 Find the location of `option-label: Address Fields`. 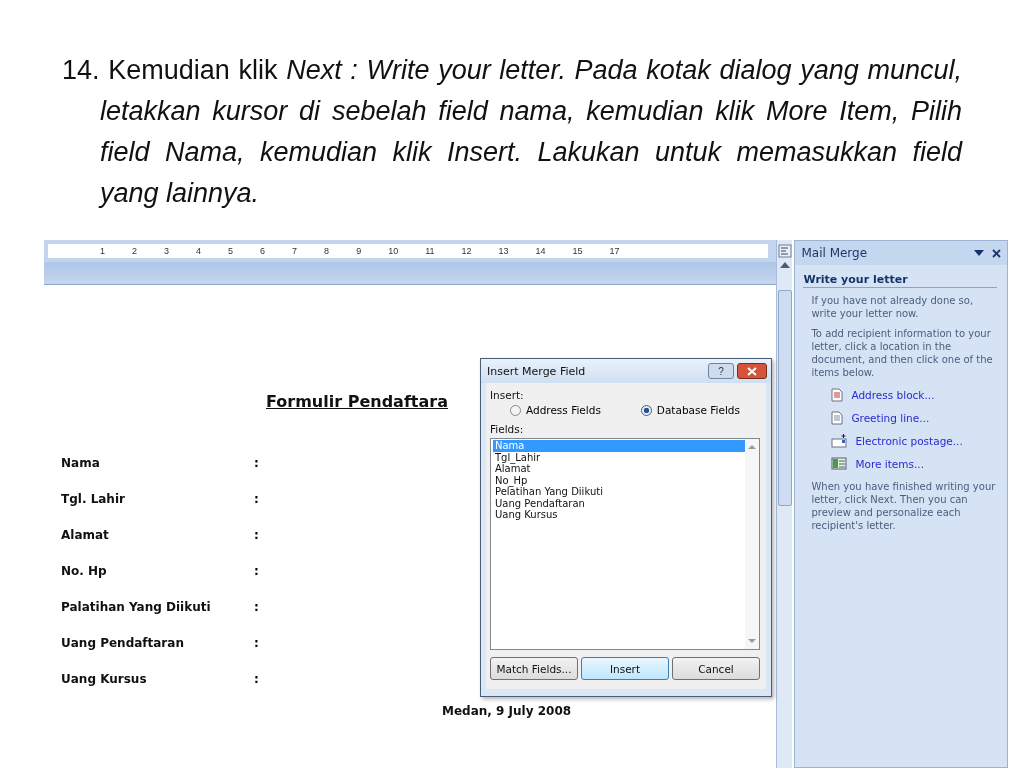

option-label: Address Fields is located at coordinates (563, 410).